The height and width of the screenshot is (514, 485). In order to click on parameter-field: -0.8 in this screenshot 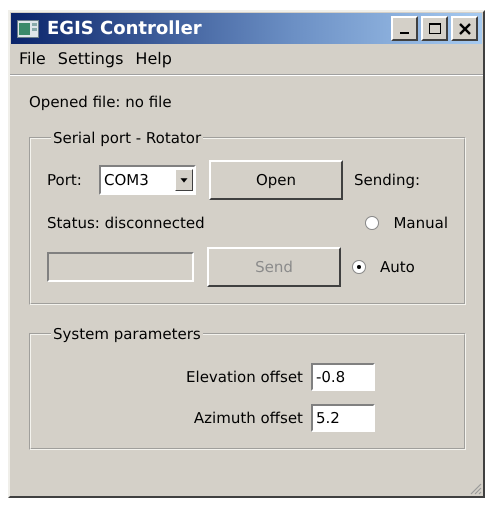, I will do `click(342, 377)`.